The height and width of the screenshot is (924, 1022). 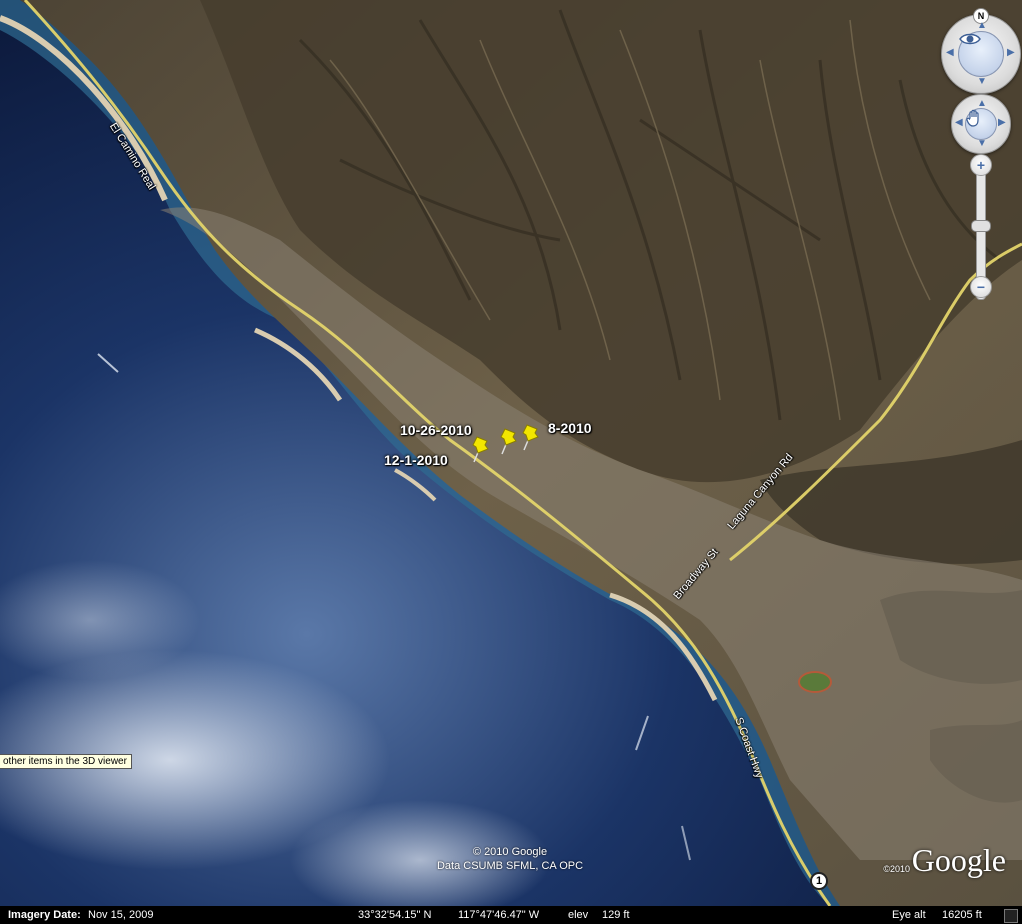 I want to click on placemark-label: 8-2010, so click(x=570, y=428).